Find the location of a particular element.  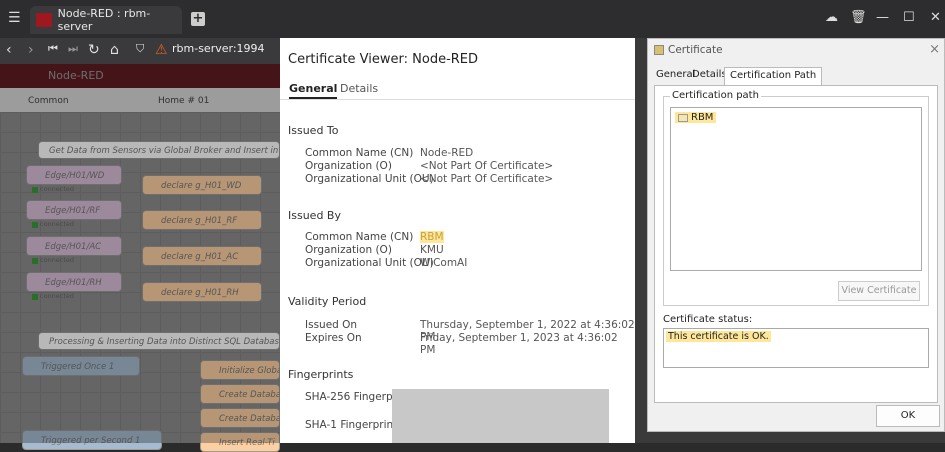

last-icon: ⏭ is located at coordinates (73, 49).